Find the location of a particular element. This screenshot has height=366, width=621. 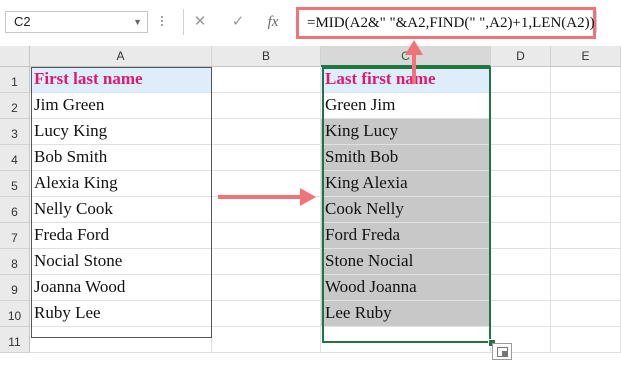

cell-text: First last name is located at coordinates (88, 78).